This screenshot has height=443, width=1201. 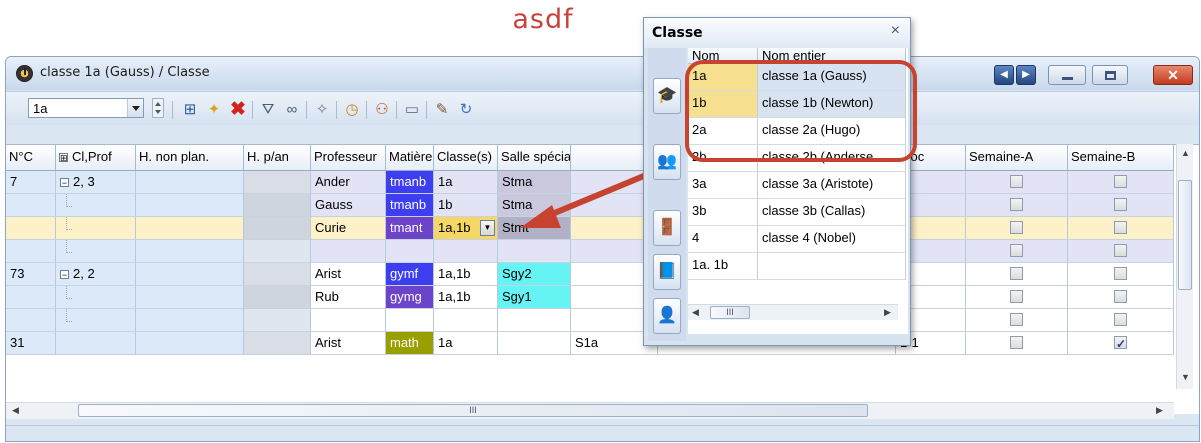 What do you see at coordinates (832, 212) in the screenshot?
I see `class-full-name-cell: classe 3b (Callas)` at bounding box center [832, 212].